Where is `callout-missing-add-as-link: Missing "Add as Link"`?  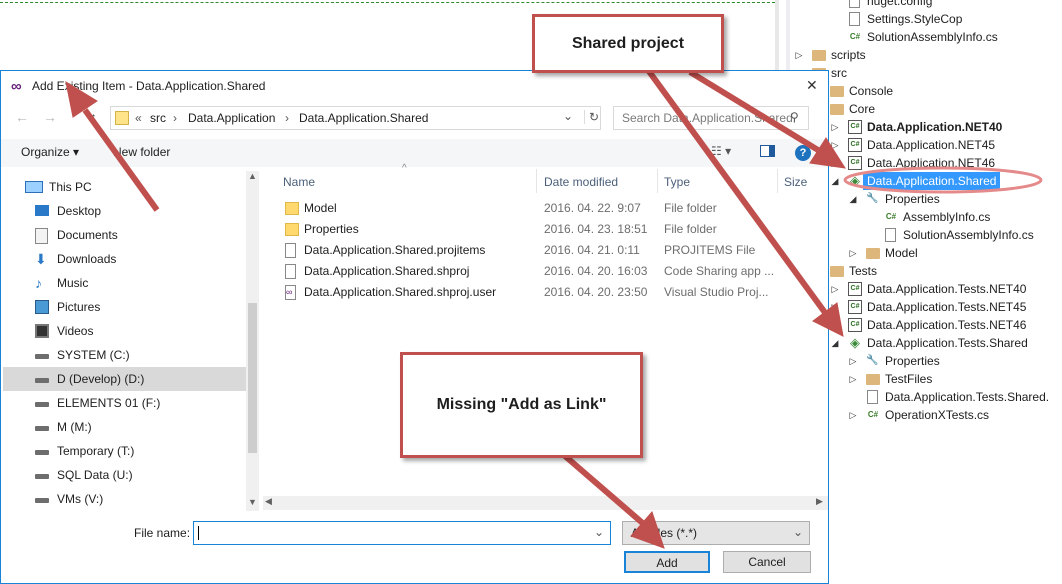 callout-missing-add-as-link: Missing "Add as Link" is located at coordinates (521, 405).